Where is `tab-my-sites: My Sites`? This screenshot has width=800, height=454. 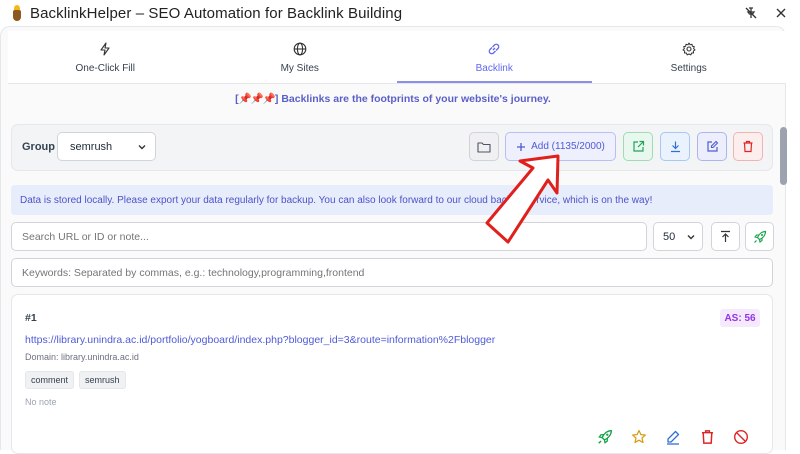
tab-my-sites: My Sites is located at coordinates (300, 57).